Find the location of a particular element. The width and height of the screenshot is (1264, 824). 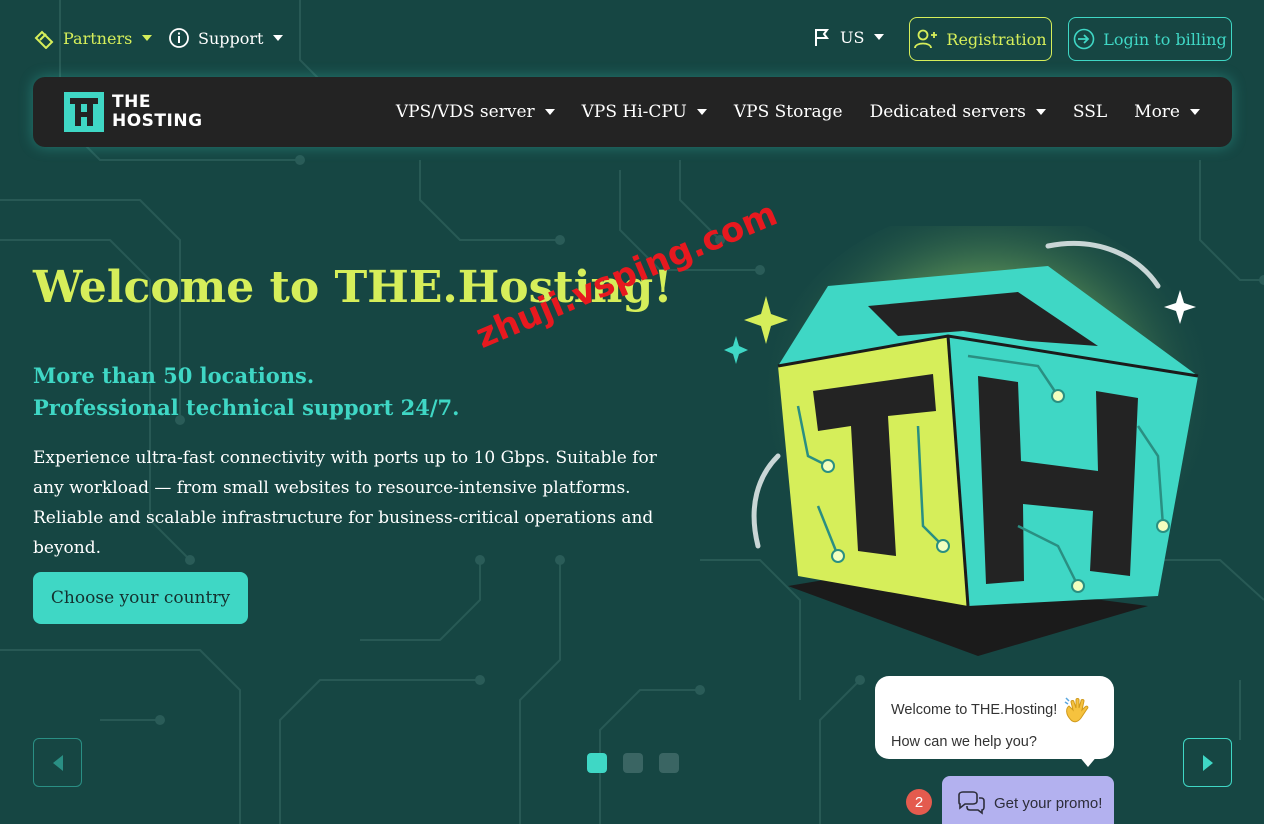

language-selector: US is located at coordinates (848, 37).